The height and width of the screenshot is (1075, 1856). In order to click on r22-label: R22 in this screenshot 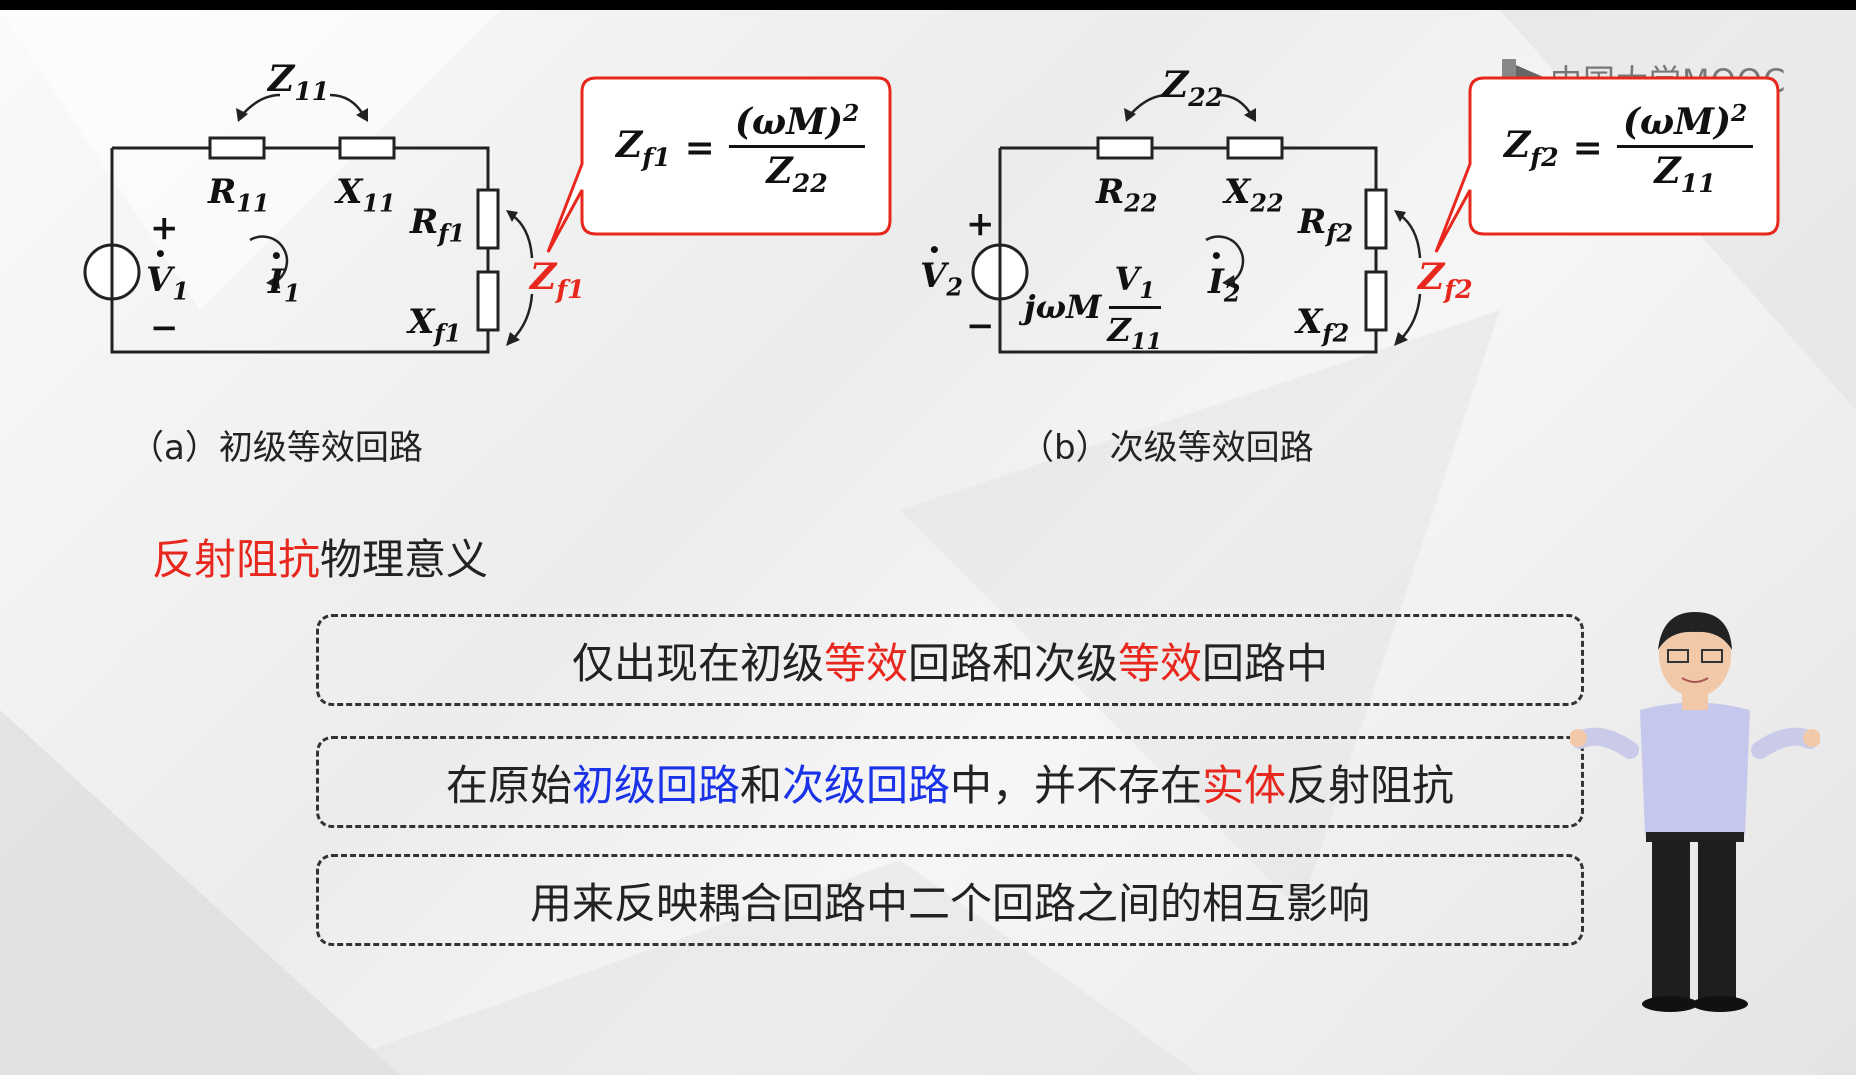, I will do `click(1127, 195)`.